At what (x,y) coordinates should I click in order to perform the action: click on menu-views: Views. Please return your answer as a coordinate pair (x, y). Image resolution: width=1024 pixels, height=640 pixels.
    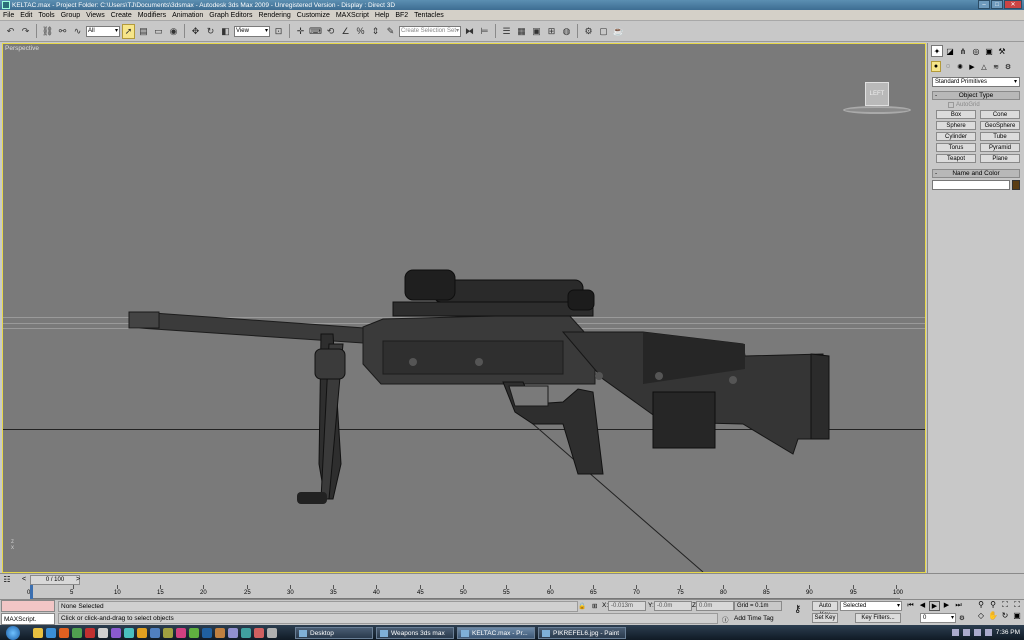
    Looking at the image, I should click on (95, 15).